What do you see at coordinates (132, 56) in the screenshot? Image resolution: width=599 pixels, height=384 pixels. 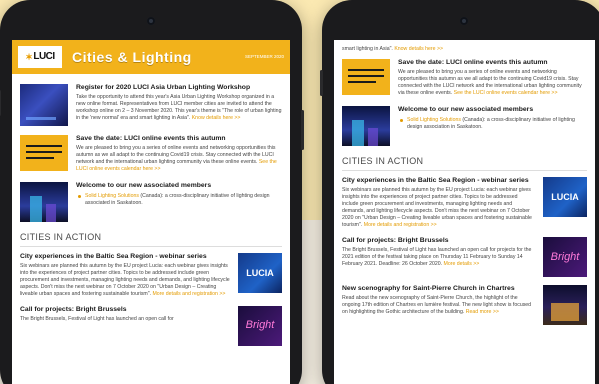 I see `header-title: Cities & Lighting` at bounding box center [132, 56].